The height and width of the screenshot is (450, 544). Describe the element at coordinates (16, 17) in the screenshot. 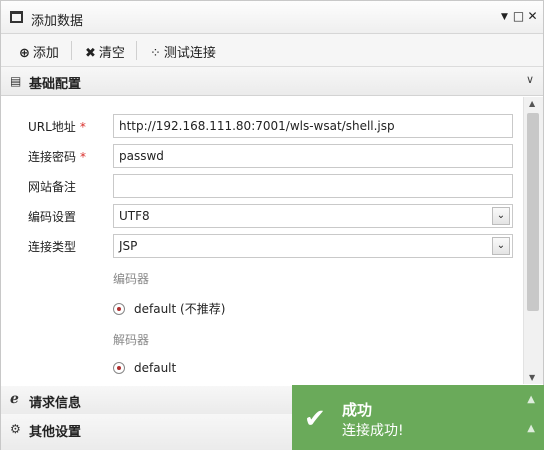

I see `window-icon` at that location.